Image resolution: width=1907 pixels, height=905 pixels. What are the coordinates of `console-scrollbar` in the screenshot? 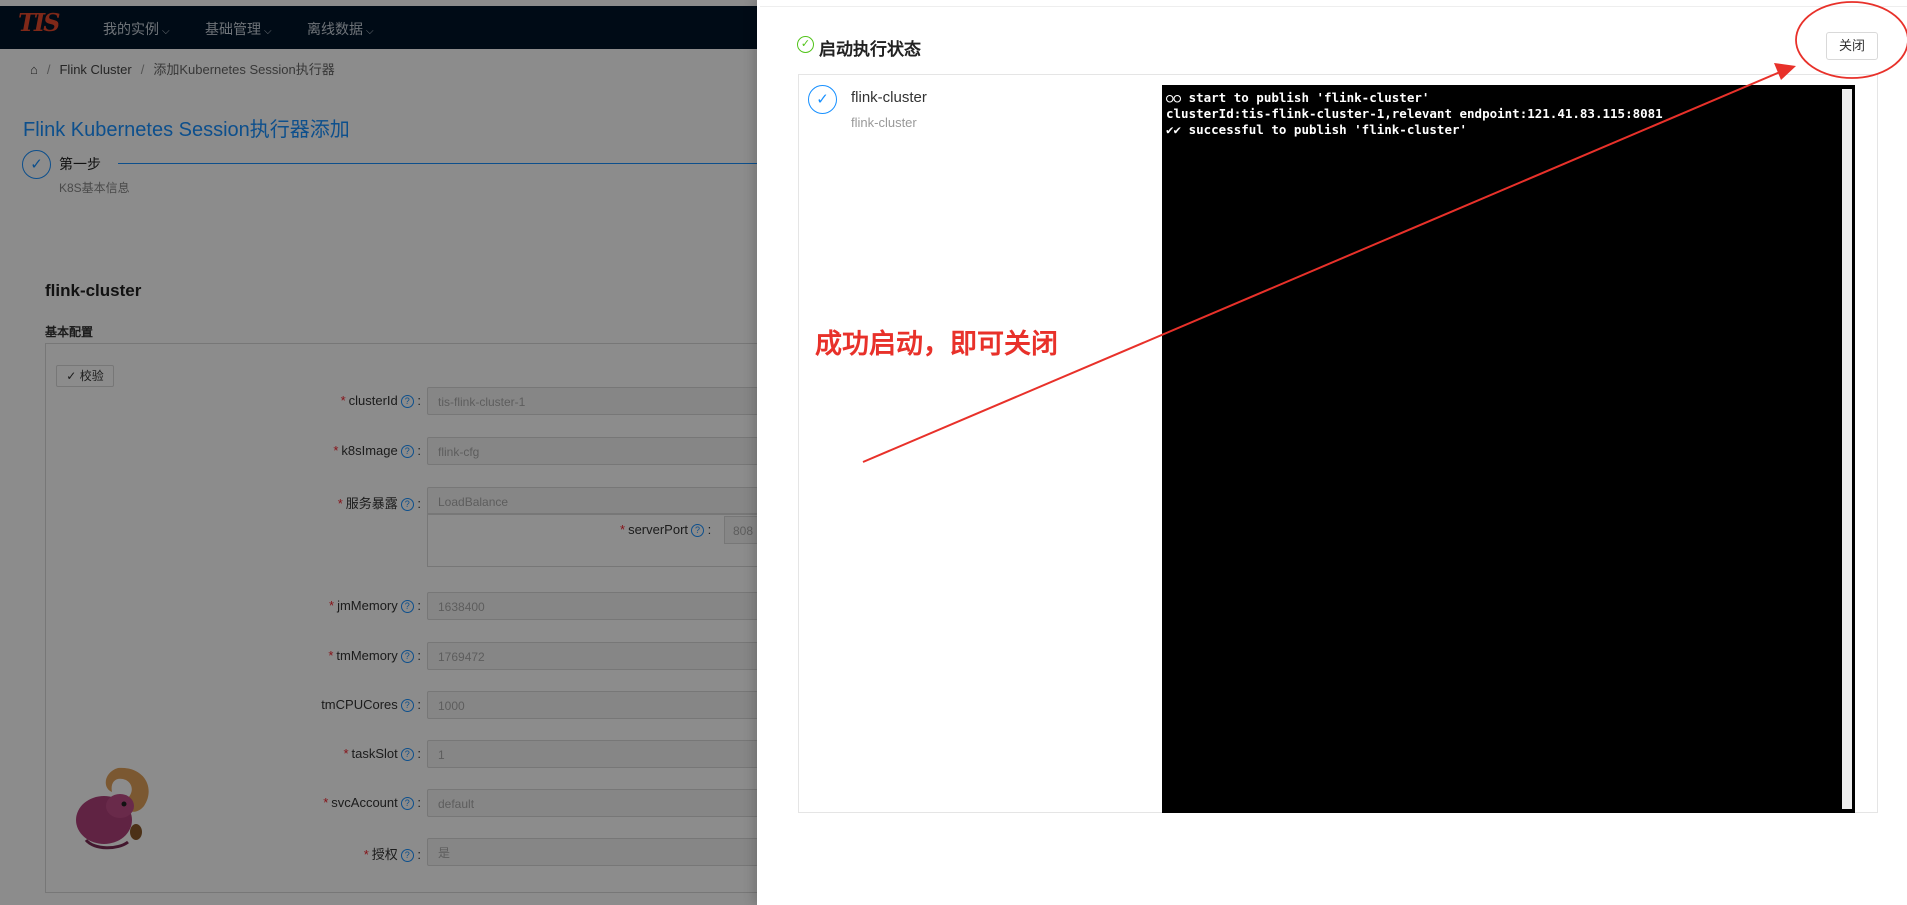 It's located at (1847, 449).